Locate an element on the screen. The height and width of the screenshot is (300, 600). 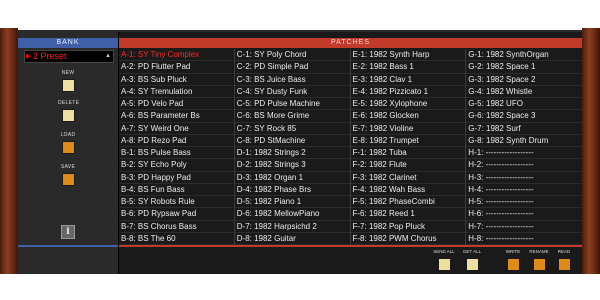
patch-cell: G-7: 1982 Surf is located at coordinates (524, 129).